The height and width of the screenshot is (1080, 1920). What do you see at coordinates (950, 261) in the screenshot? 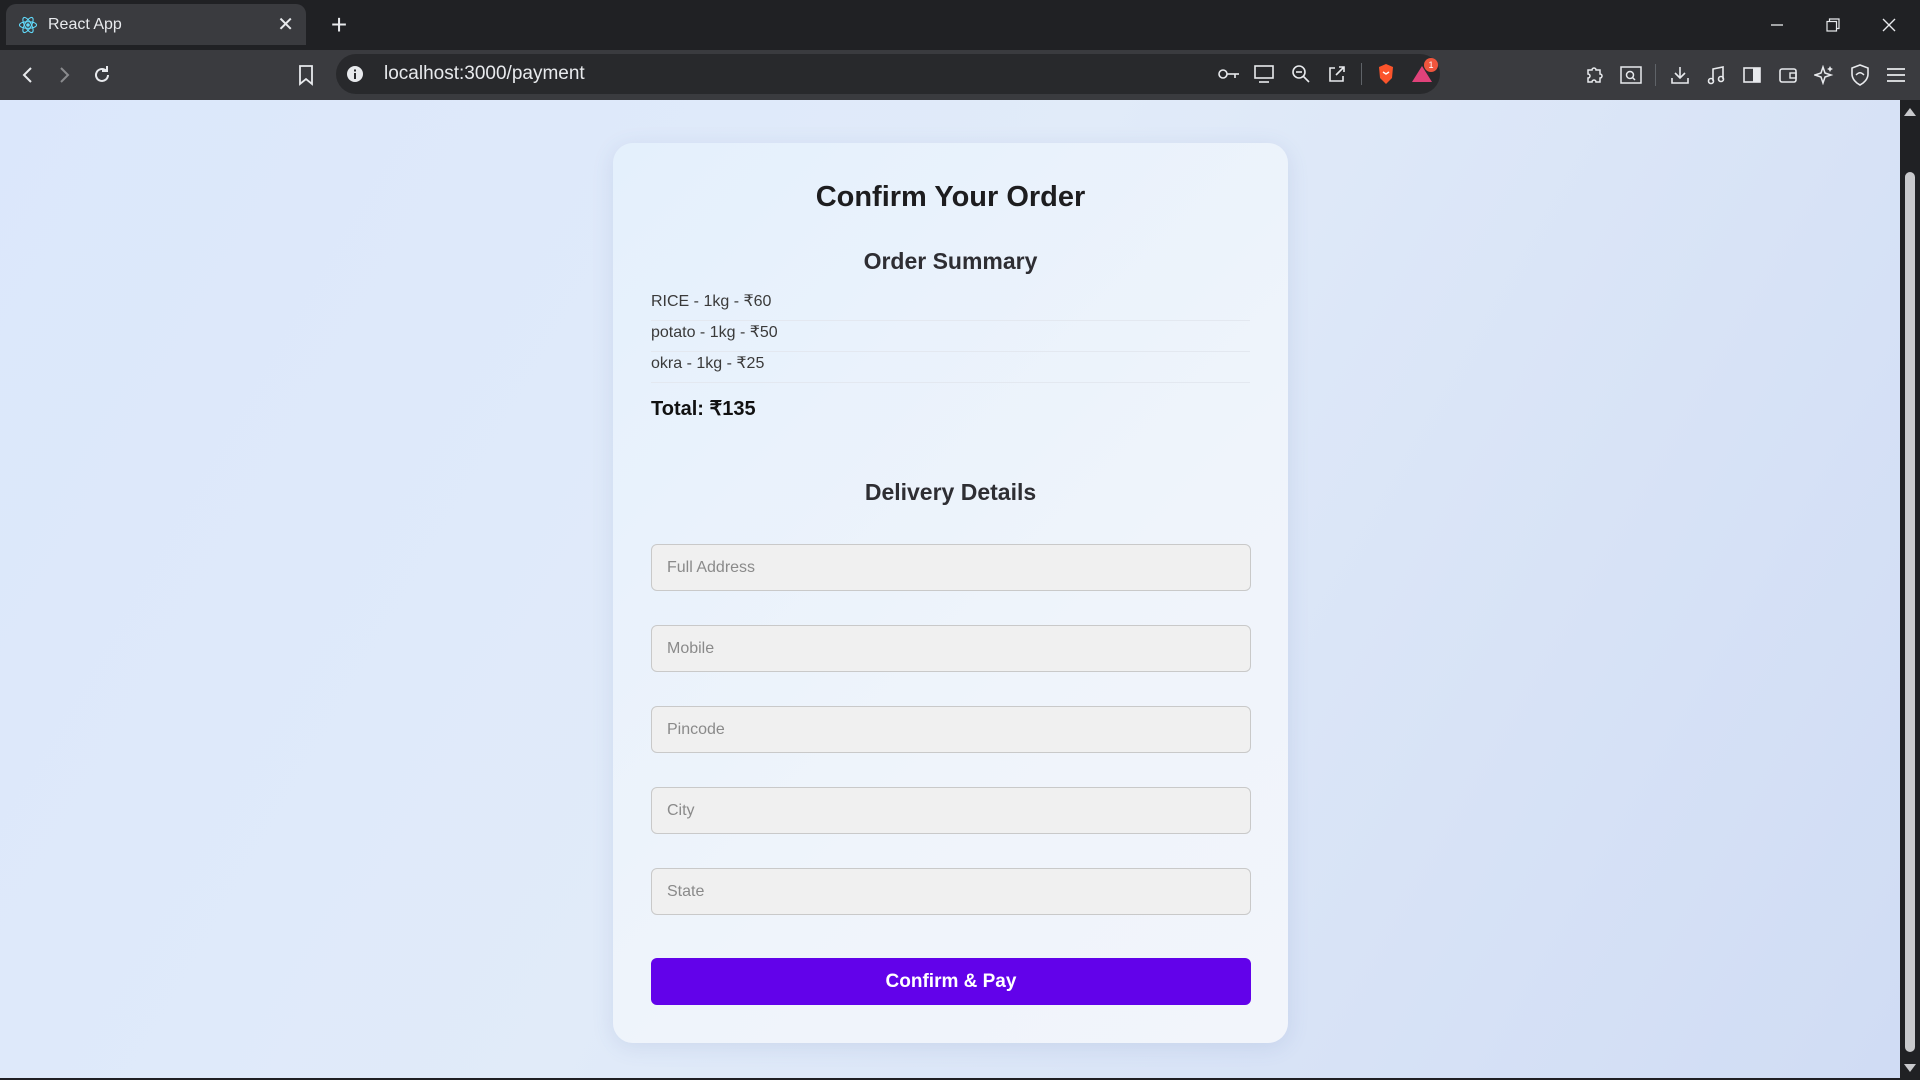
I see `order-summary-heading: Order Summary` at bounding box center [950, 261].